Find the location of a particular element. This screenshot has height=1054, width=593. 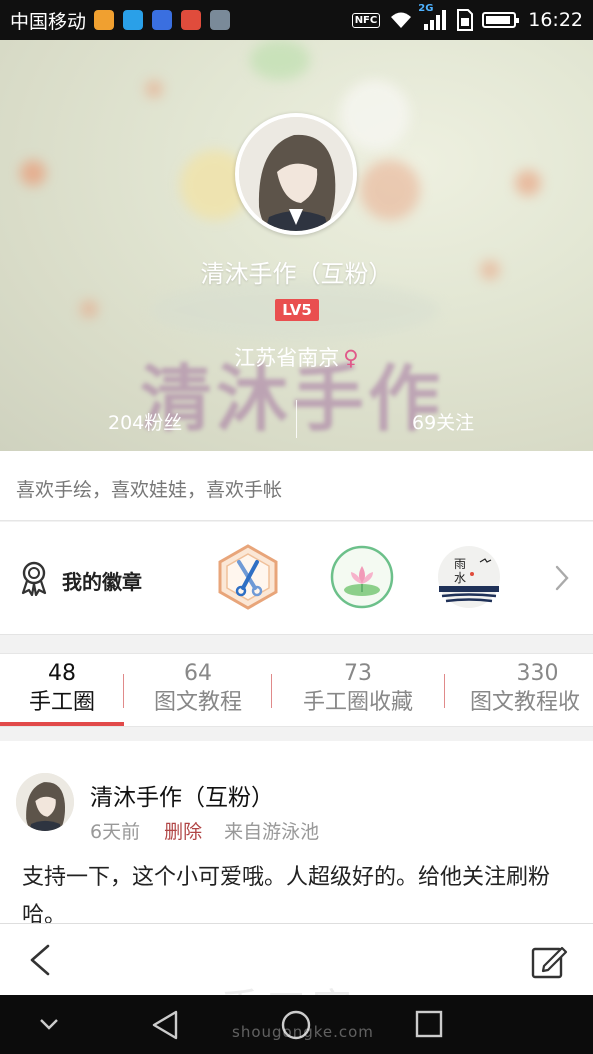

profile-avatar is located at coordinates (296, 174).